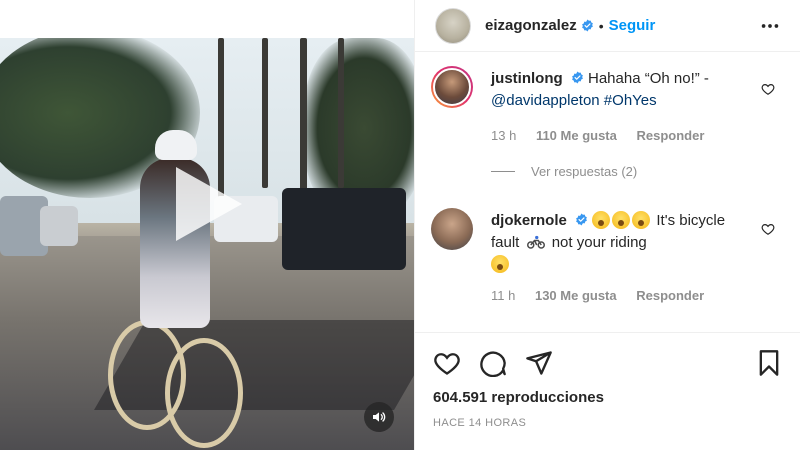 Image resolution: width=800 pixels, height=450 pixels. I want to click on post-timestamp: HACE 14 HORAS, so click(480, 423).